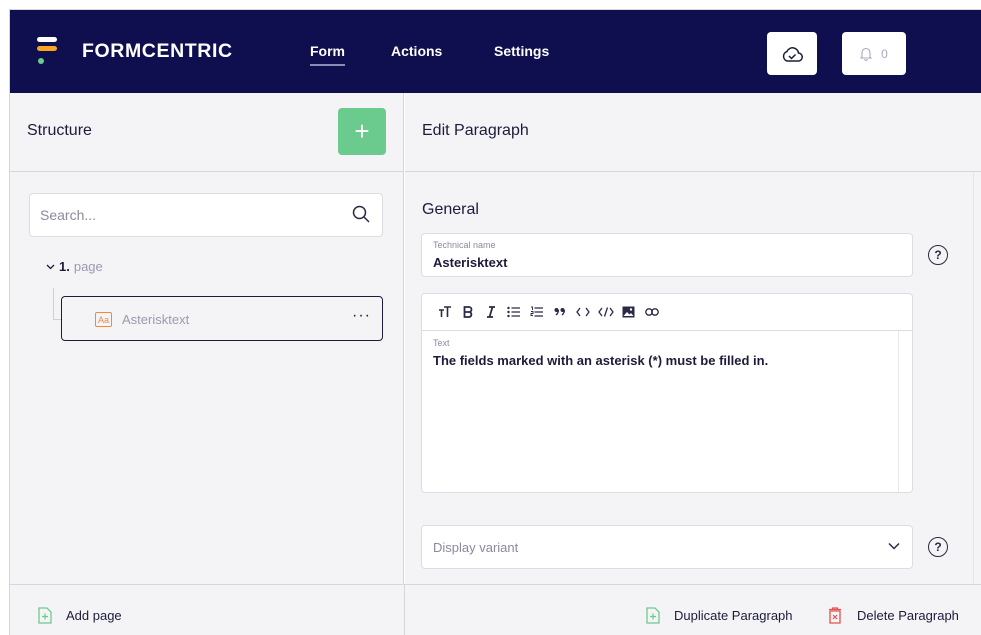  Describe the element at coordinates (835, 615) in the screenshot. I see `trash-icon` at that location.